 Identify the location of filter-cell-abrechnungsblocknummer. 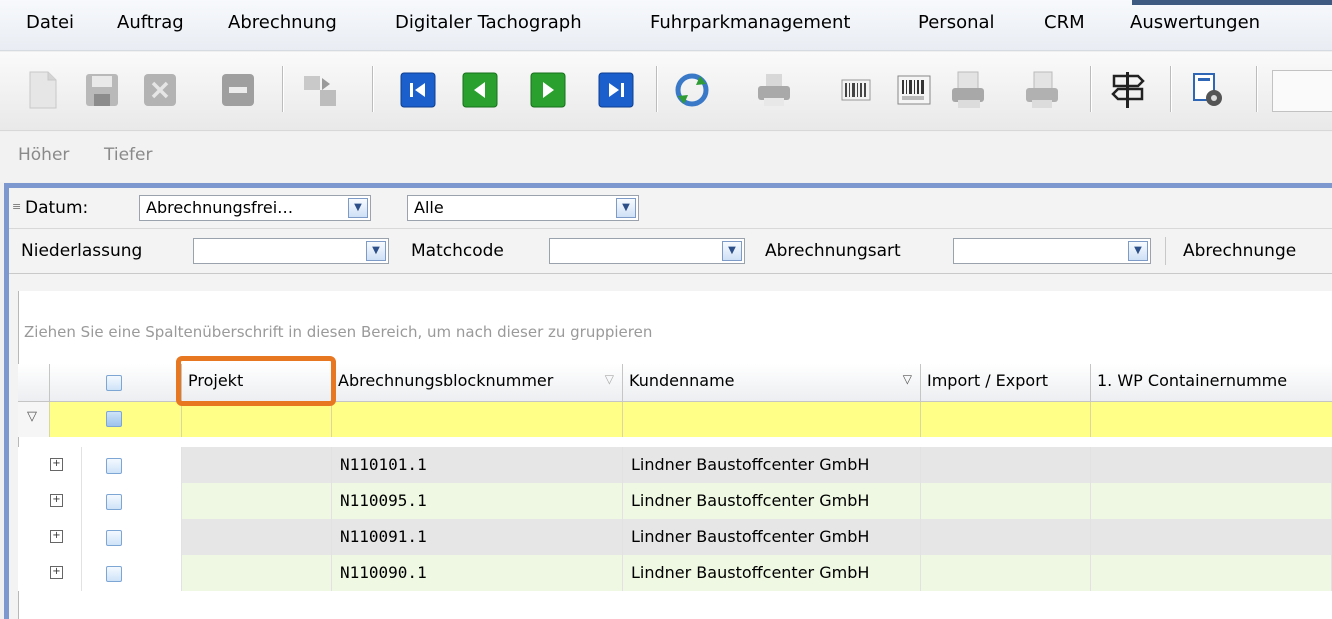
(477, 419).